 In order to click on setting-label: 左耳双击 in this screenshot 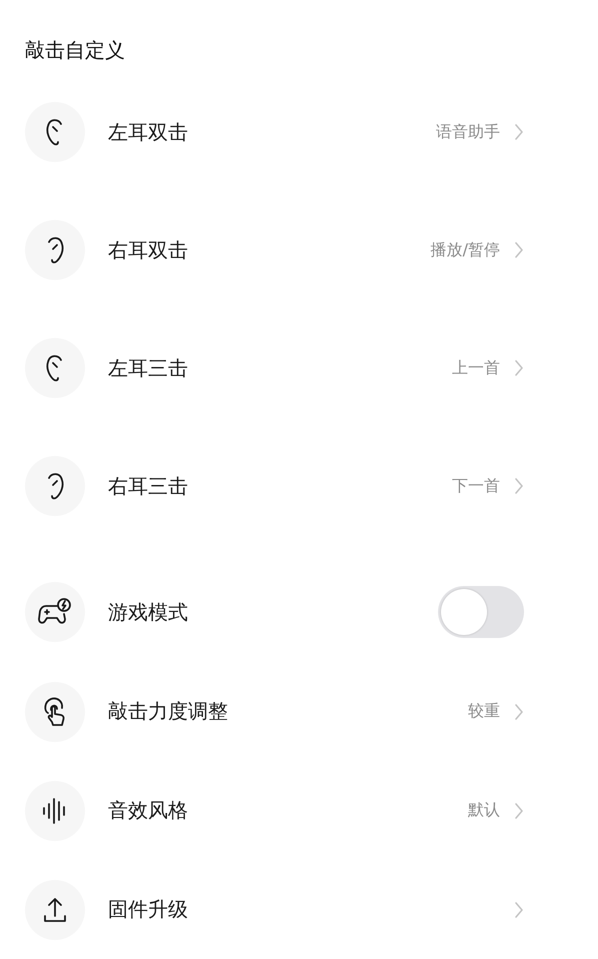, I will do `click(148, 132)`.